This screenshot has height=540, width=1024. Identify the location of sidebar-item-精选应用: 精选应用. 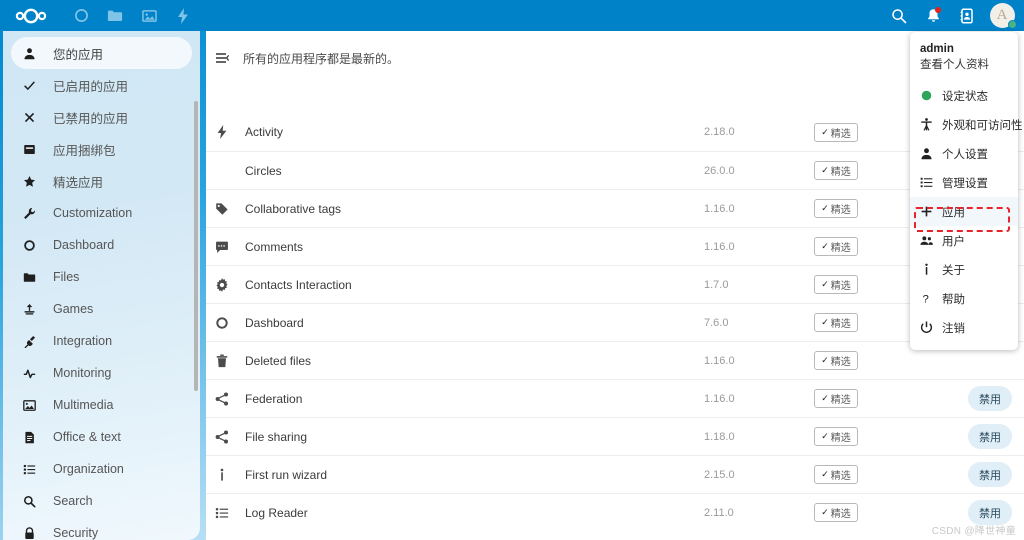
(101, 181).